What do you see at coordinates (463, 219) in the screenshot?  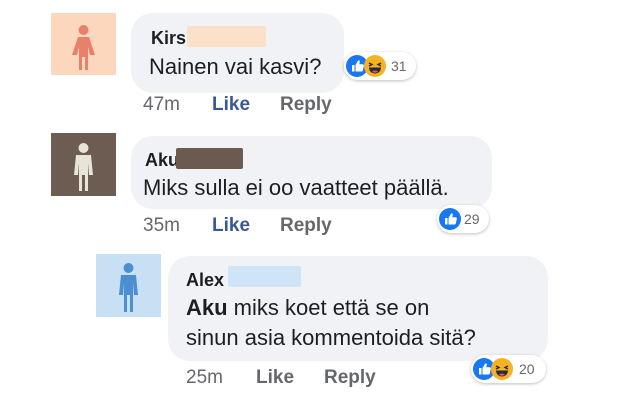 I see `reaction-summary: 29` at bounding box center [463, 219].